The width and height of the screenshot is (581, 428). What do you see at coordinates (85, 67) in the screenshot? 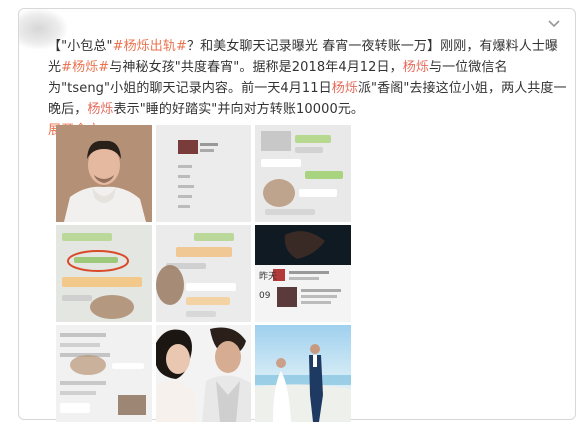
I see `topic-link-yangshuo: #杨烁#` at bounding box center [85, 67].